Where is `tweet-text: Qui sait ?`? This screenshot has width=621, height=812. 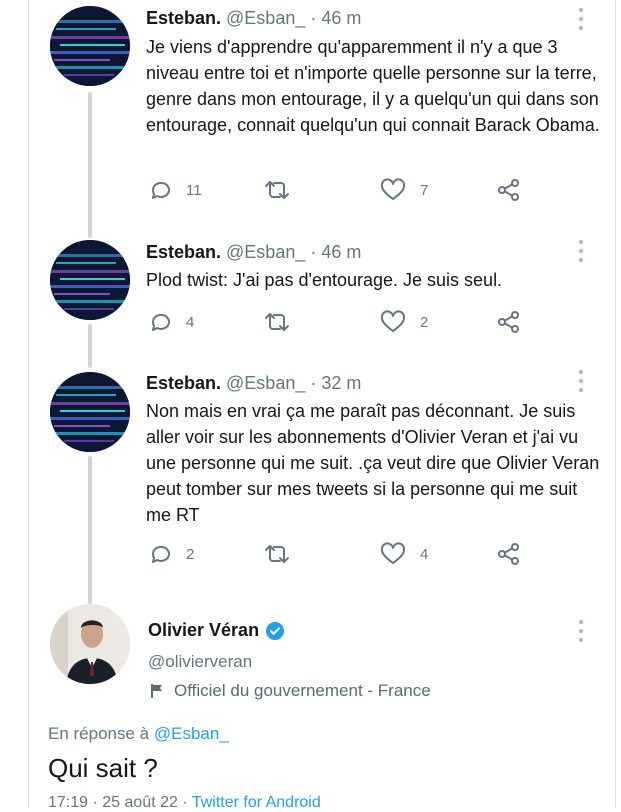
tweet-text: Qui sait ? is located at coordinates (103, 768).